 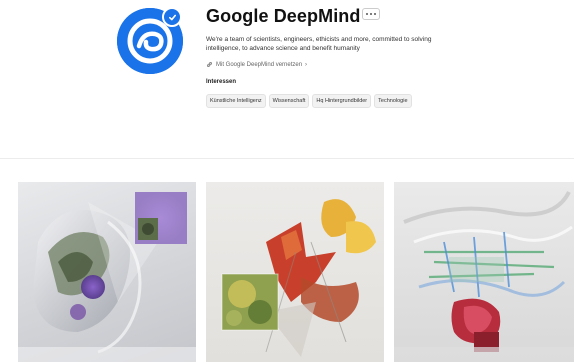 I want to click on verified-check-icon, so click(x=172, y=17).